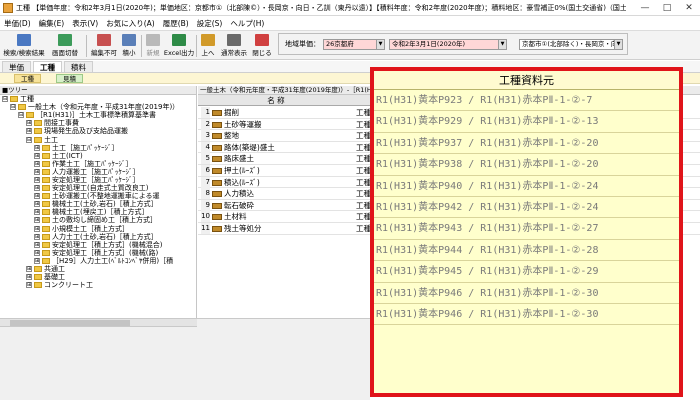  I want to click on row-name: 掘削, so click(231, 112).